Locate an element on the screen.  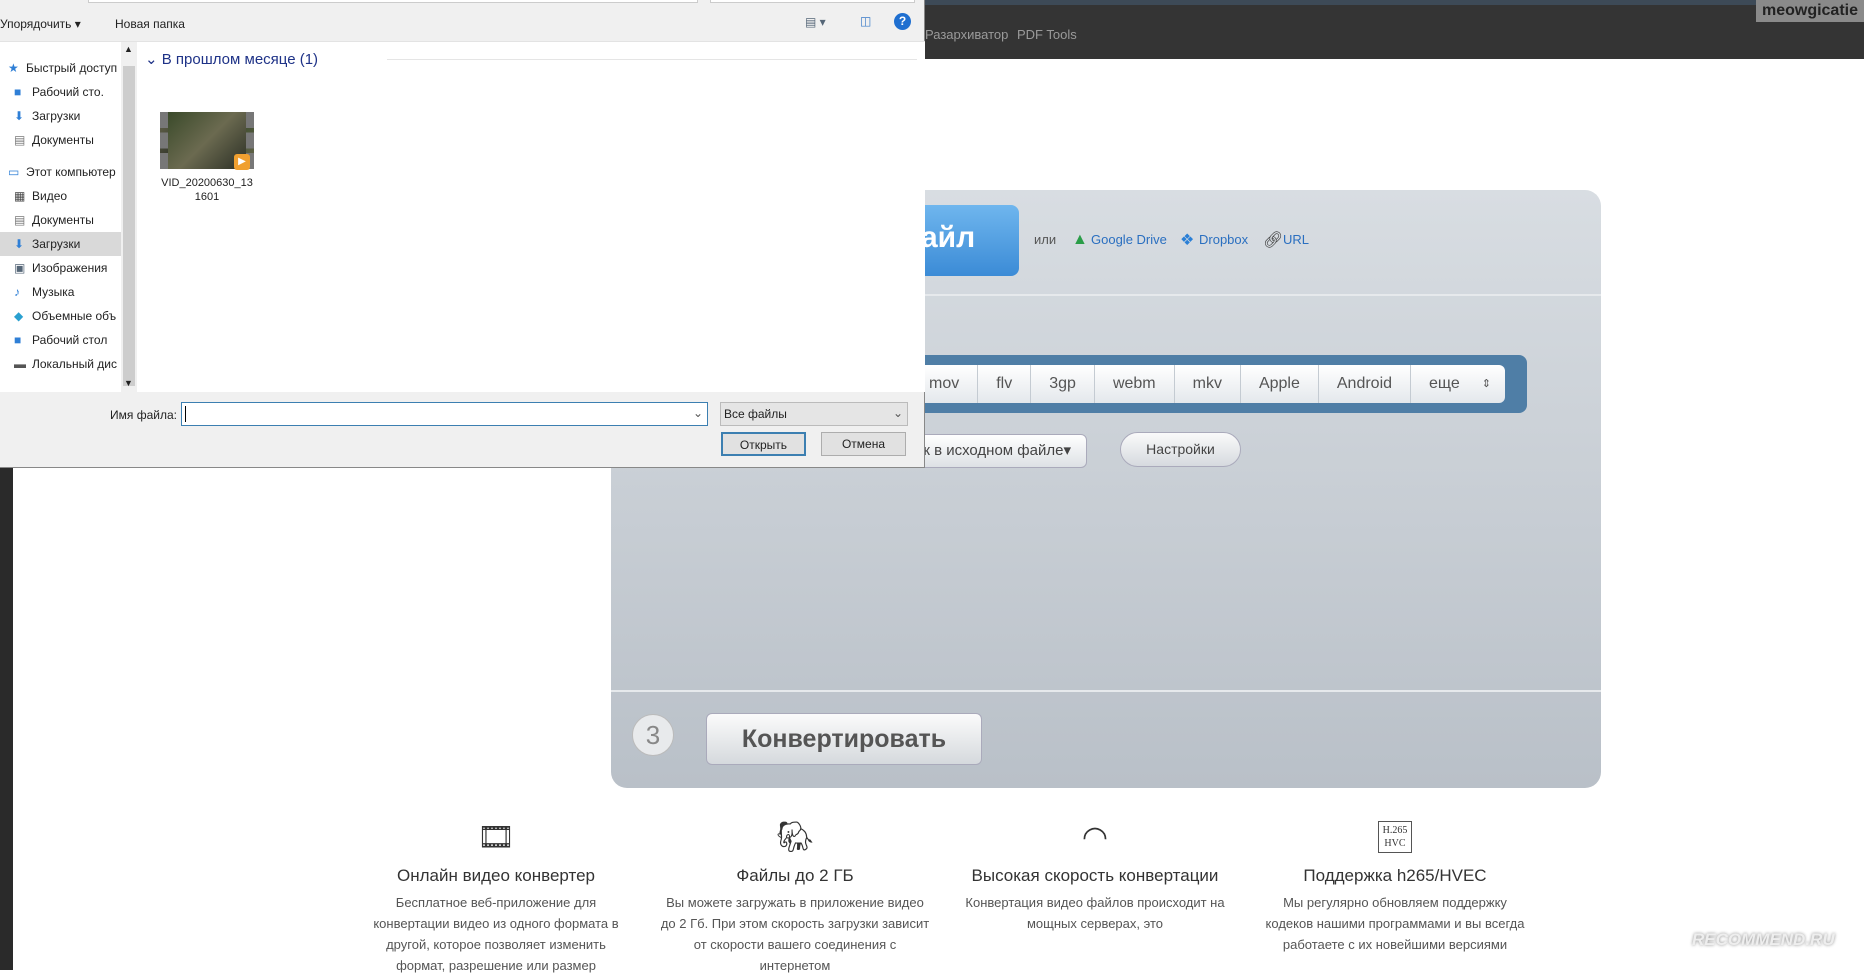
filename-input: ⌄ is located at coordinates (444, 414).